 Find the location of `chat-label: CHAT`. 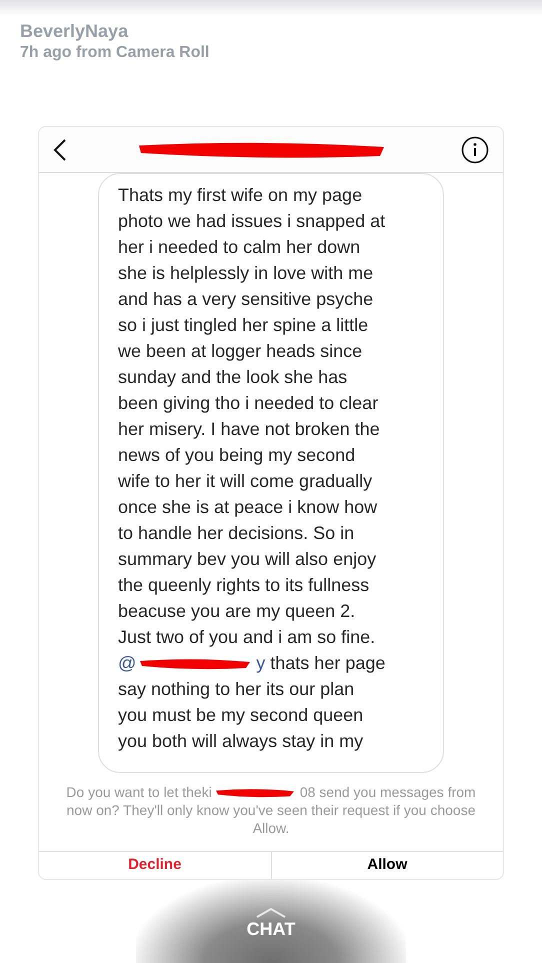

chat-label: CHAT is located at coordinates (271, 929).